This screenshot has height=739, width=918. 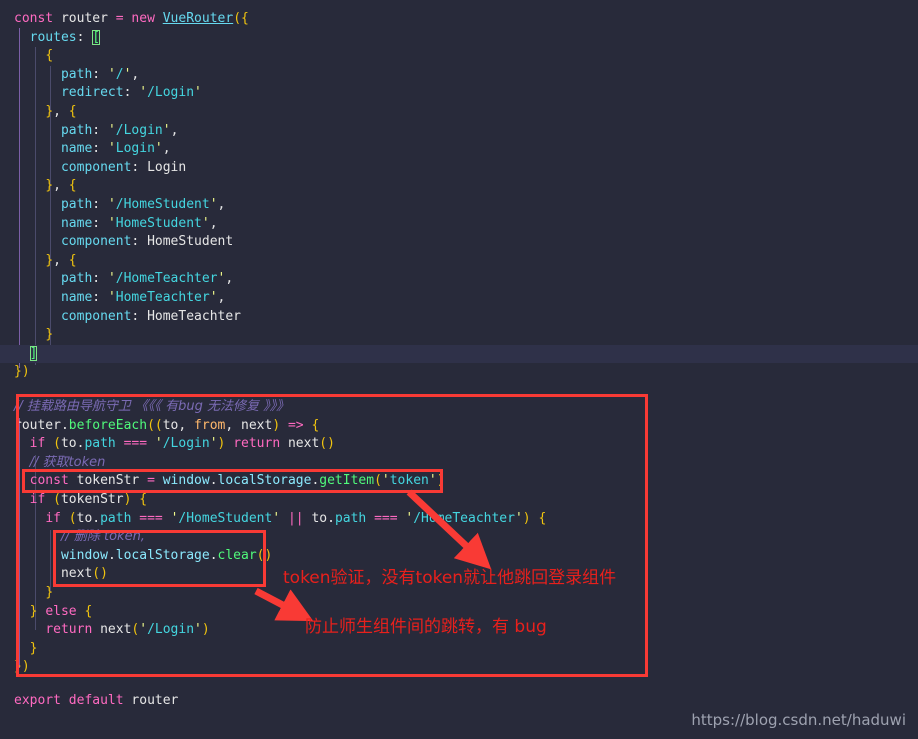 I want to click on code-line: // 获取token, so click(x=273, y=463).